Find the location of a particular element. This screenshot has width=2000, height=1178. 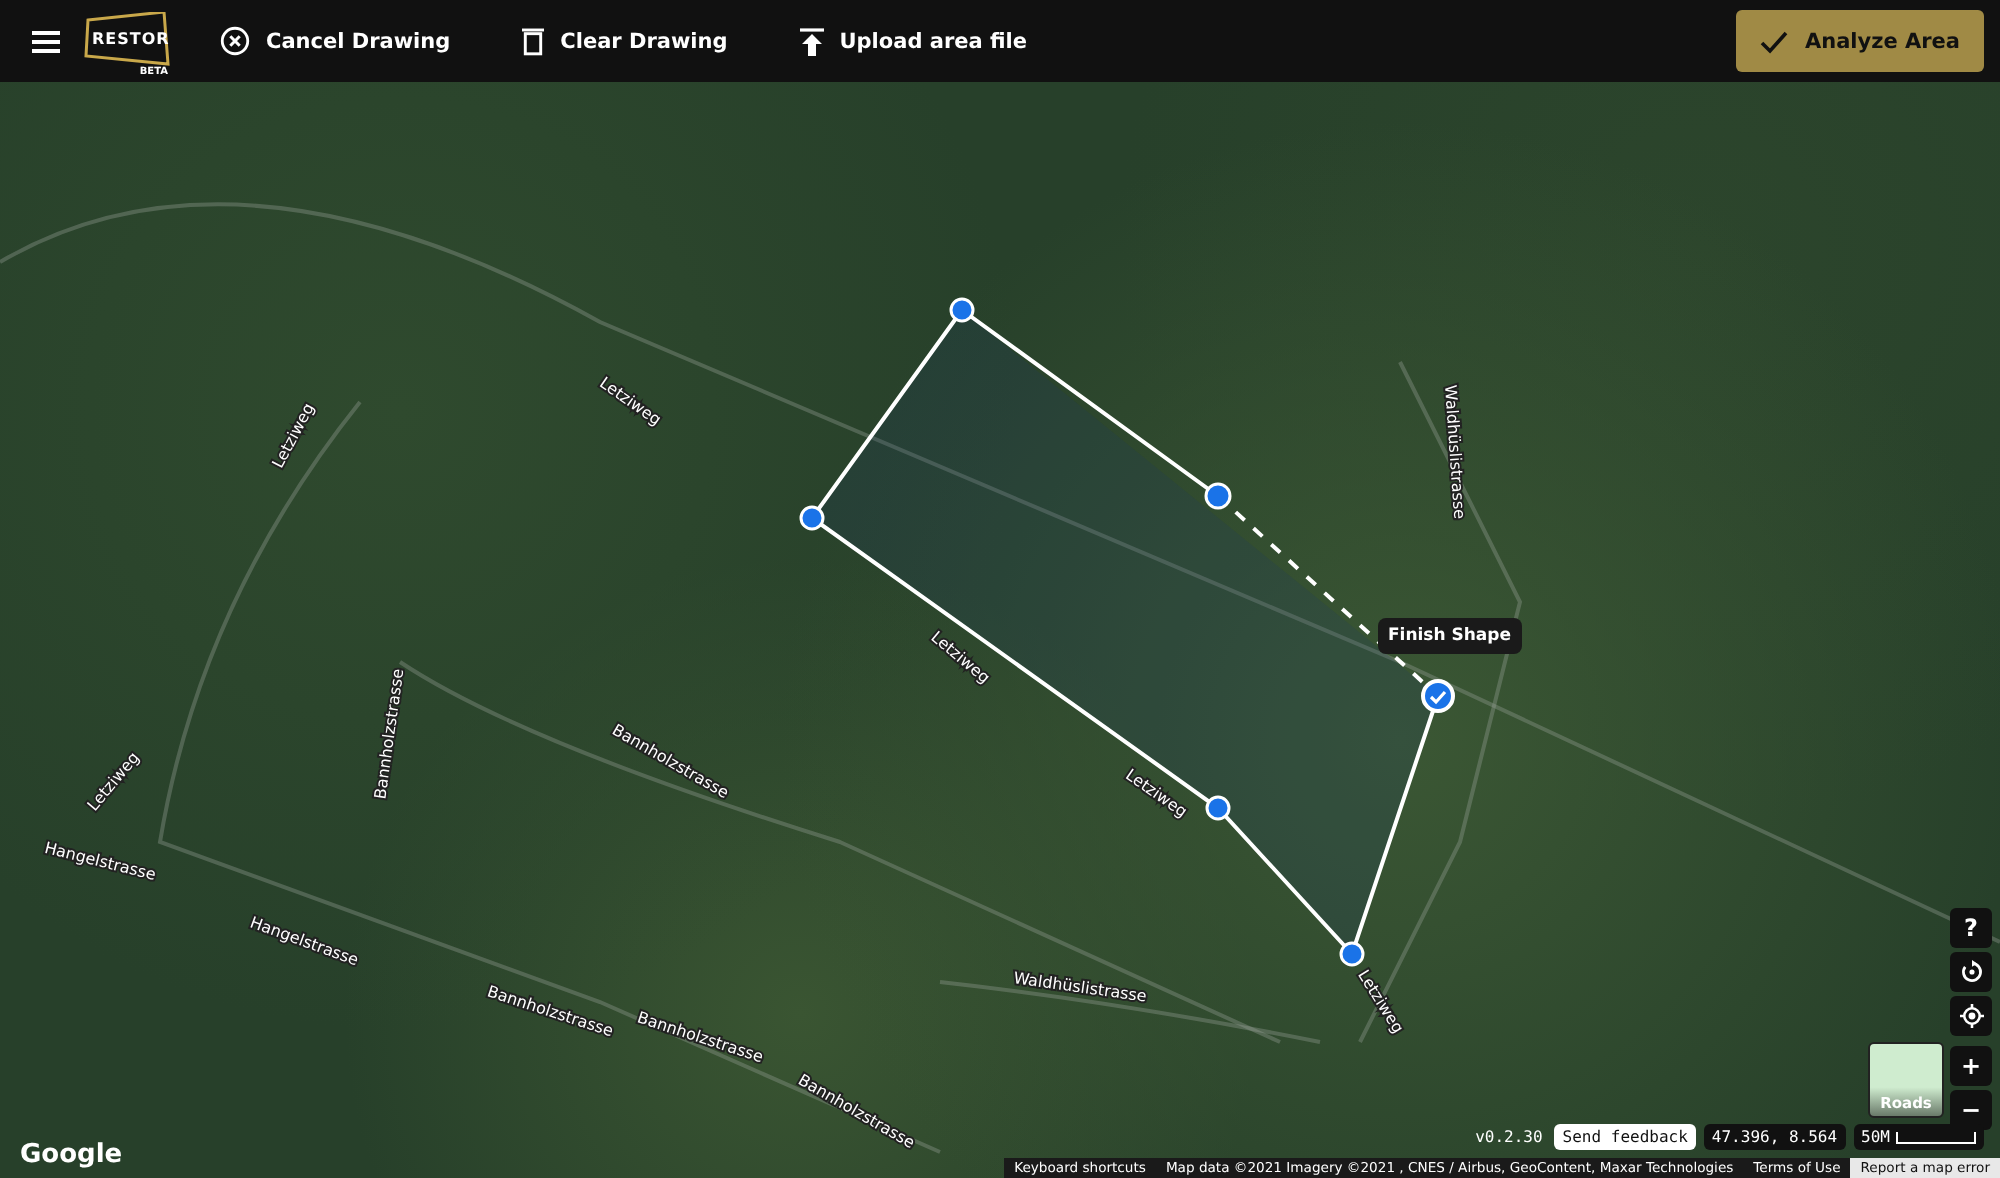

close-circle-icon is located at coordinates (235, 41).